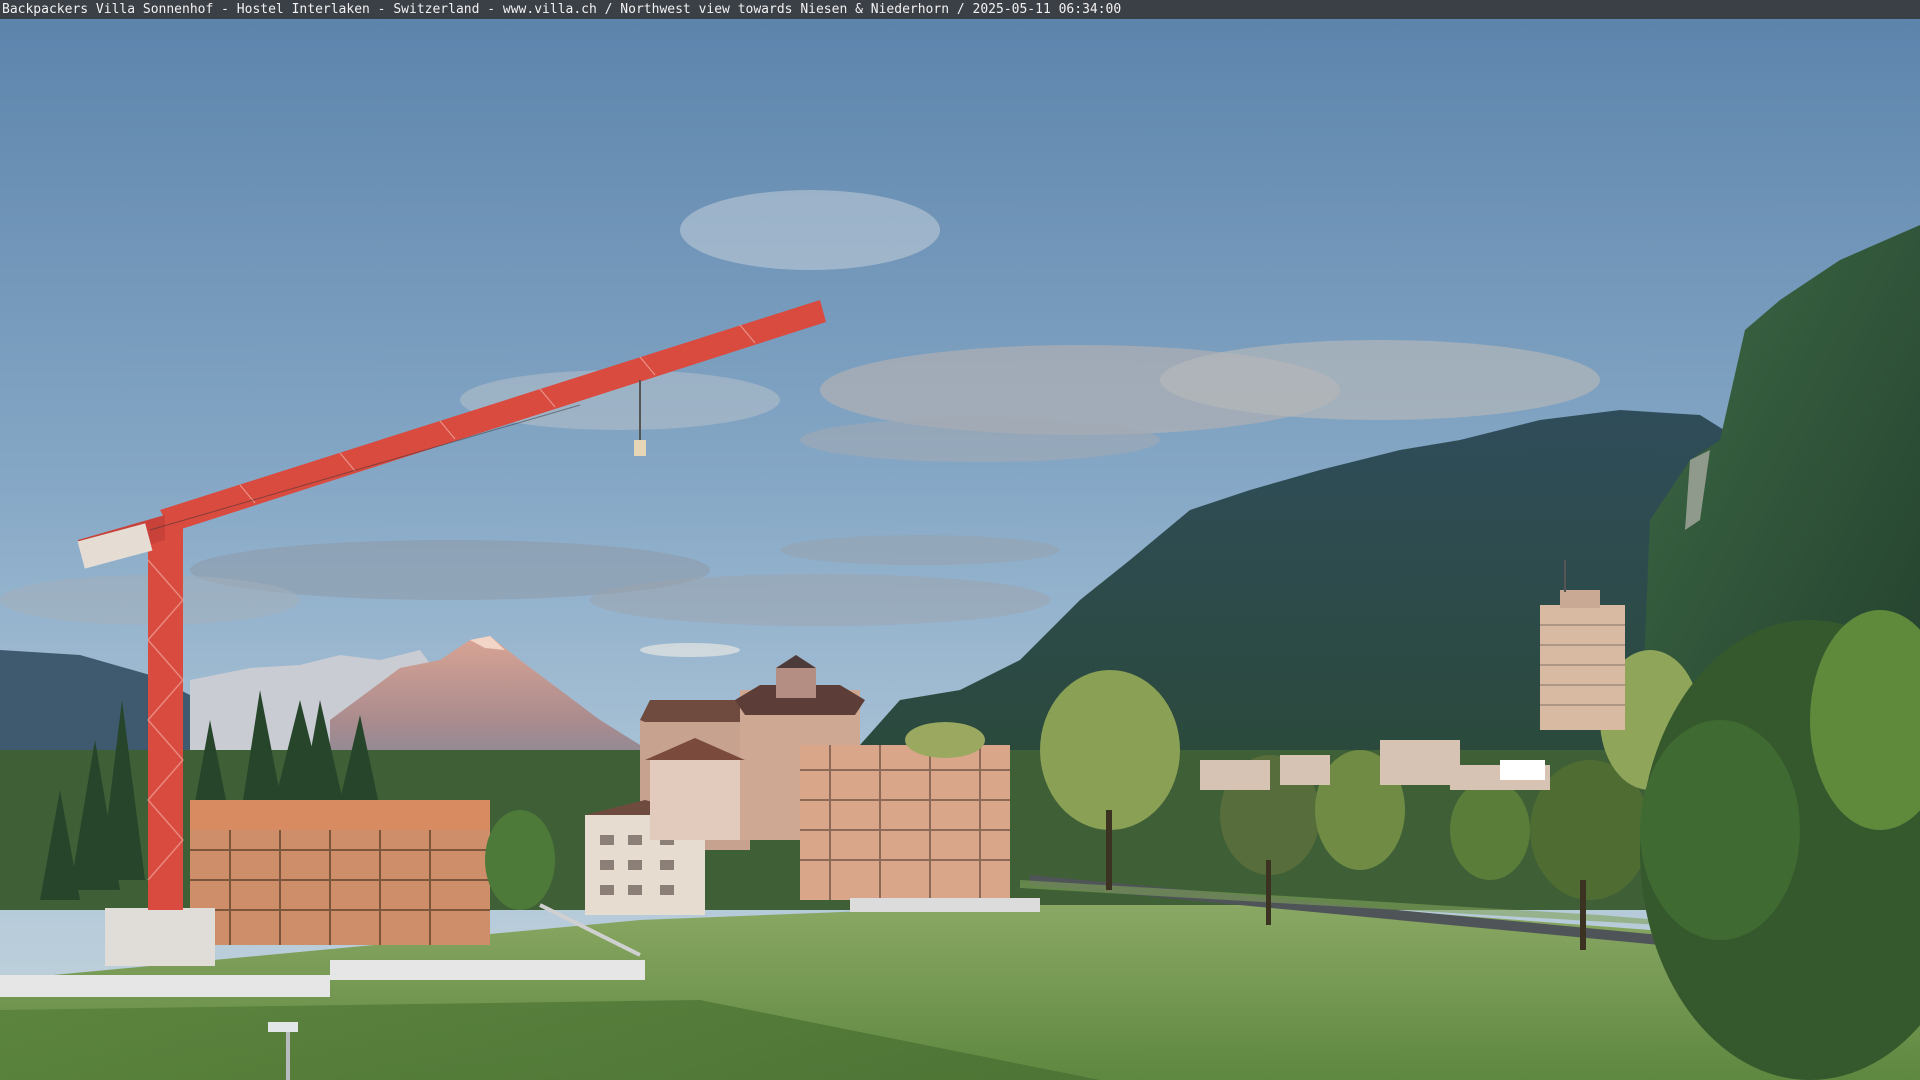 The width and height of the screenshot is (1920, 1080). I want to click on scaffolded-building, so click(920, 828).